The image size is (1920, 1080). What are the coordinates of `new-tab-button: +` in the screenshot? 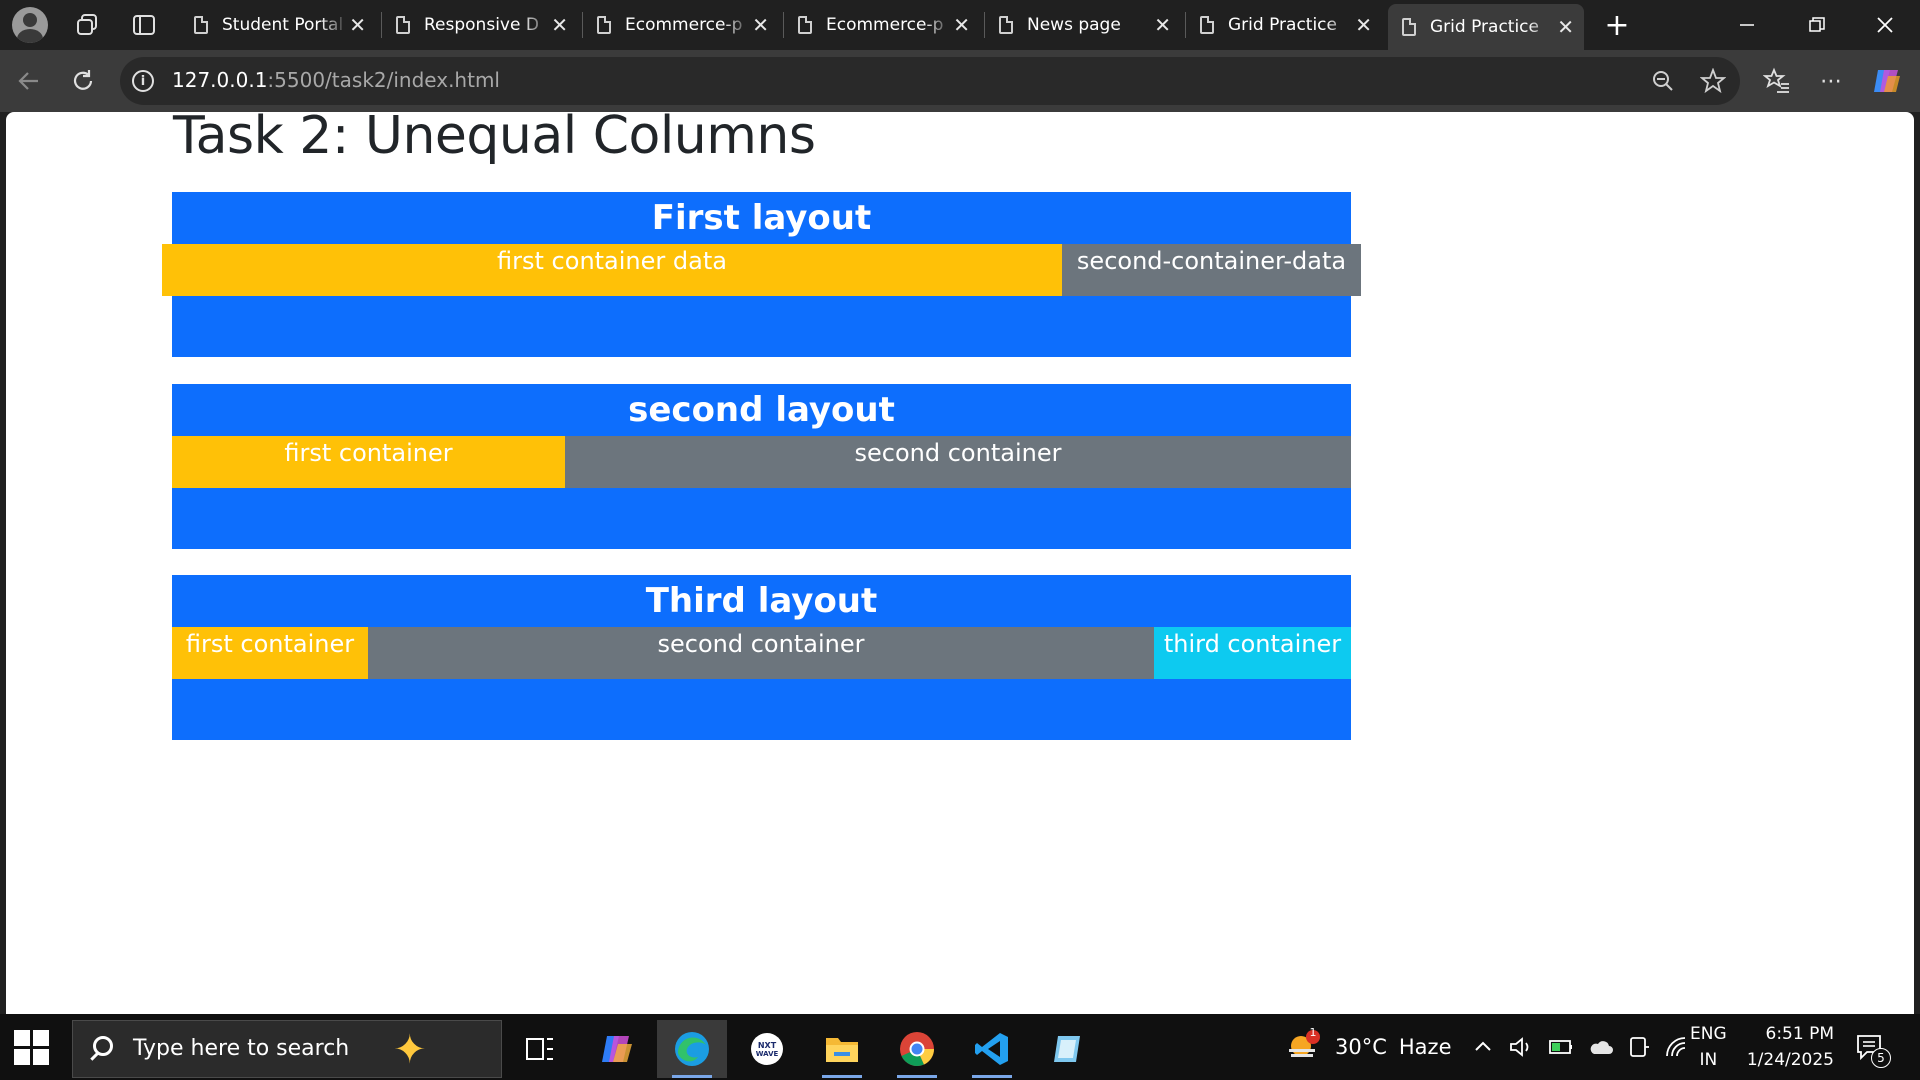 It's located at (1617, 25).